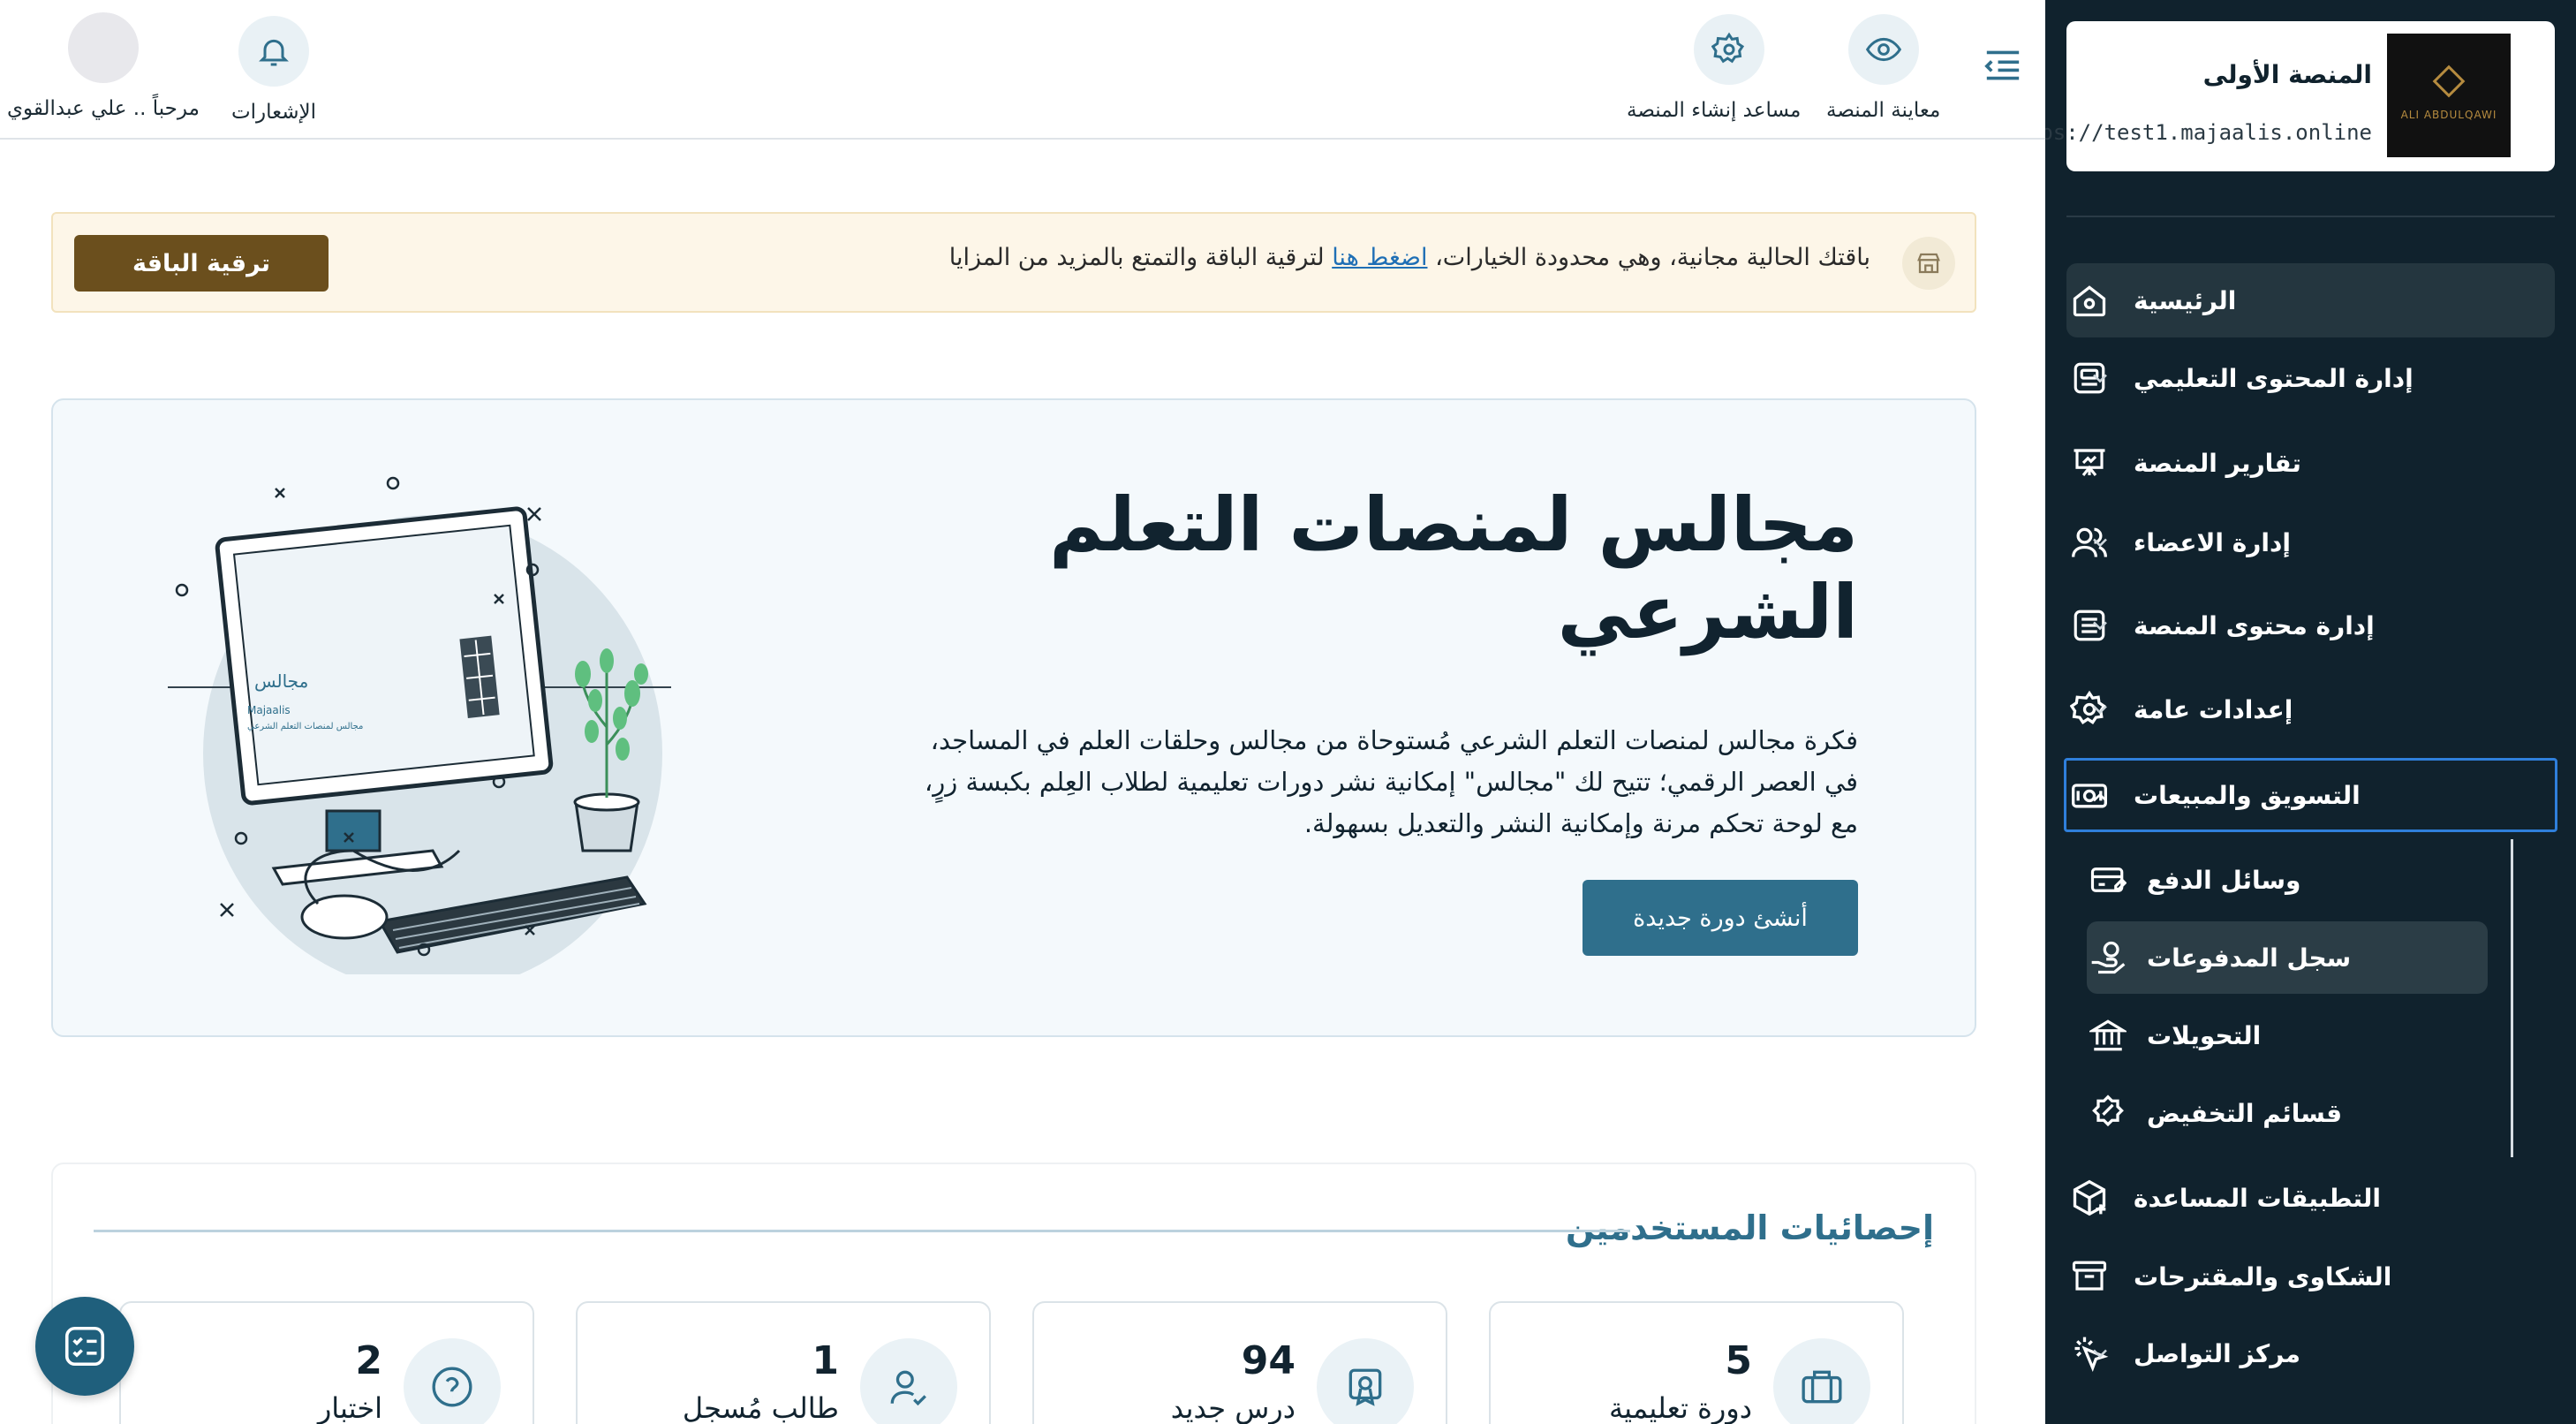 The height and width of the screenshot is (1424, 2576). Describe the element at coordinates (2213, 709) in the screenshot. I see `sidebar-item-label: إعدادات عامة` at that location.